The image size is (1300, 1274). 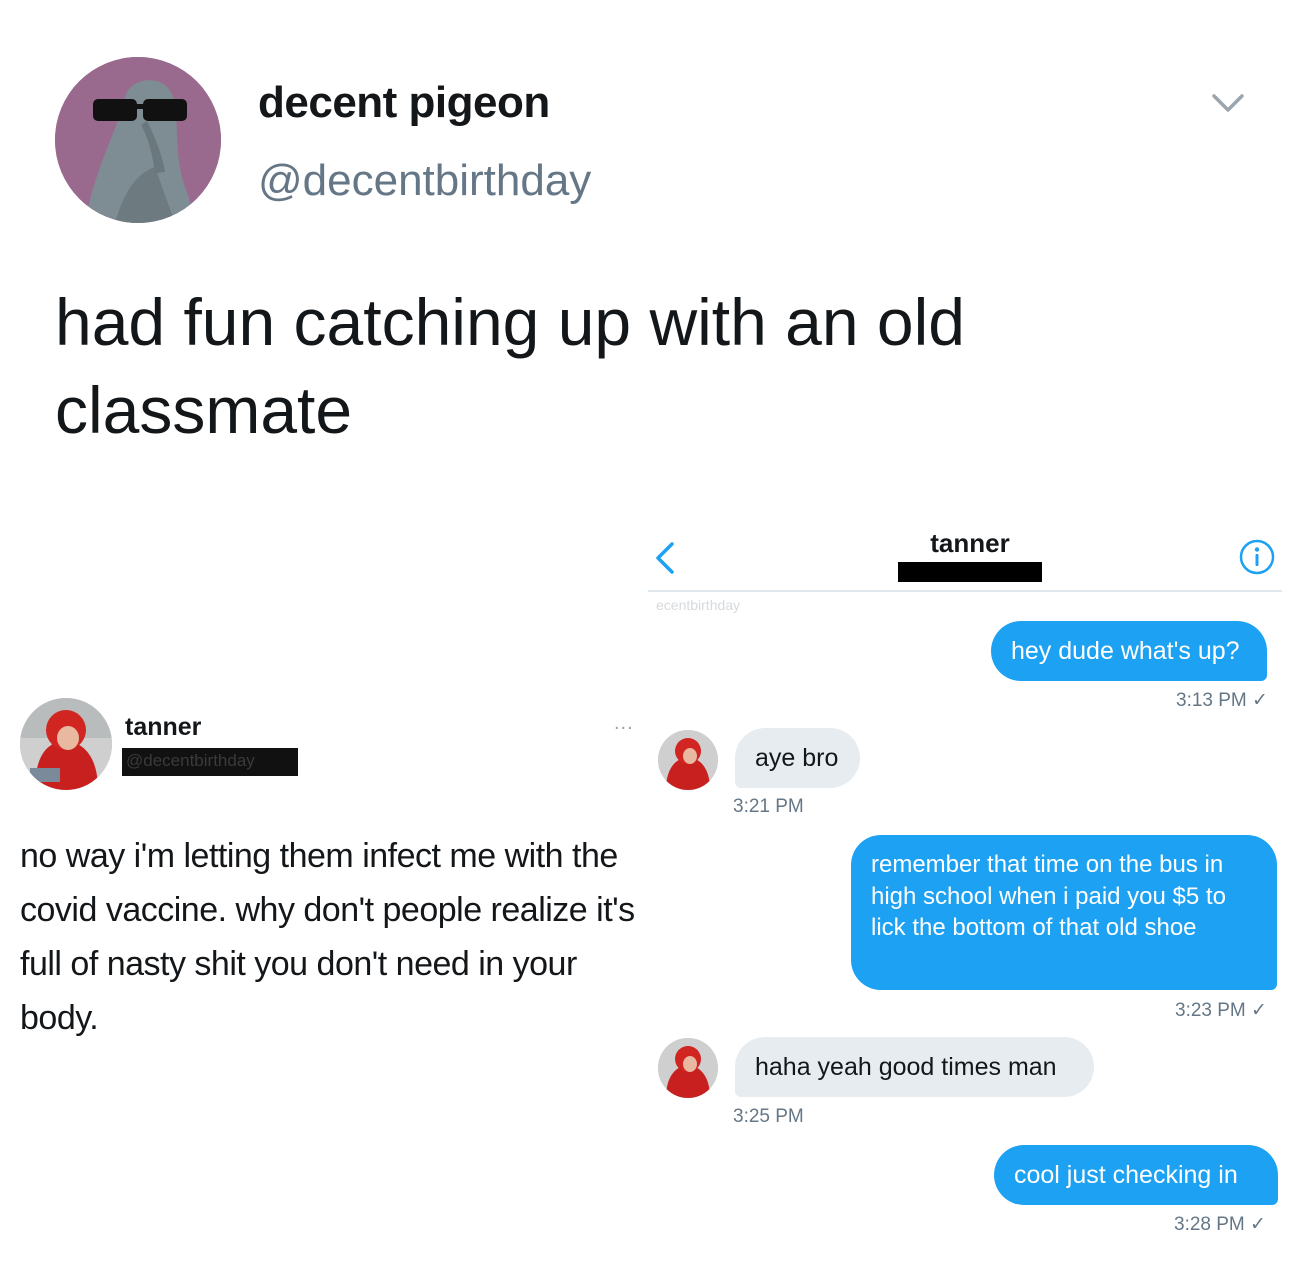 What do you see at coordinates (768, 1116) in the screenshot?
I see `message-timestamp: 3:25 PM` at bounding box center [768, 1116].